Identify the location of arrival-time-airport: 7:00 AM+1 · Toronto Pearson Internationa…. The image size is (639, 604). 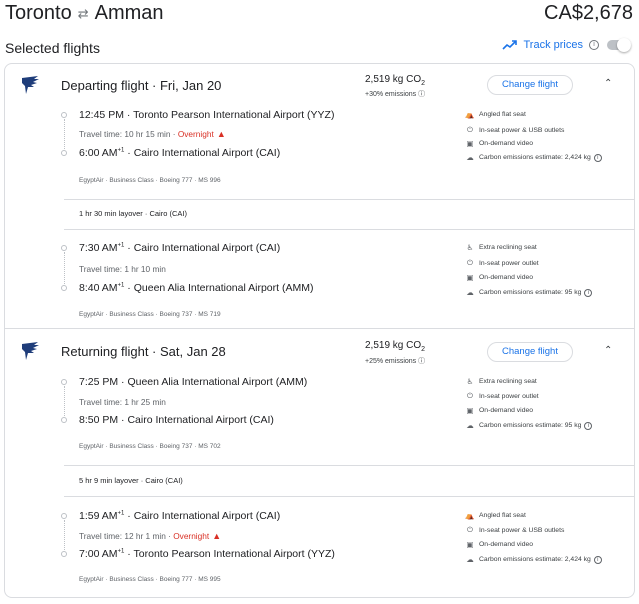
(207, 554).